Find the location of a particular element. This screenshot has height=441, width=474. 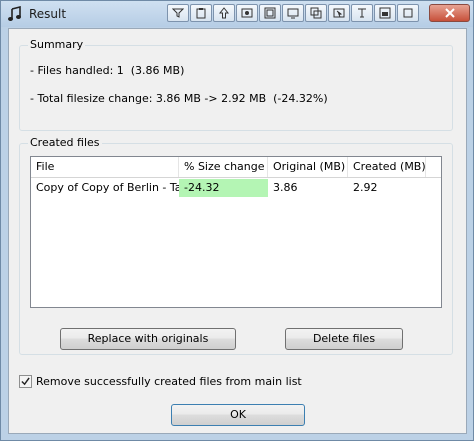

frame-icon is located at coordinates (270, 13).